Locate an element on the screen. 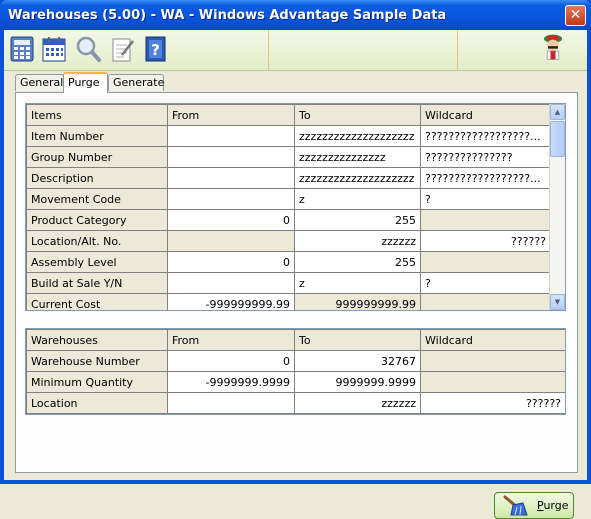 Image resolution: width=591 pixels, height=519 pixels. row-label: Location is located at coordinates (97, 403).